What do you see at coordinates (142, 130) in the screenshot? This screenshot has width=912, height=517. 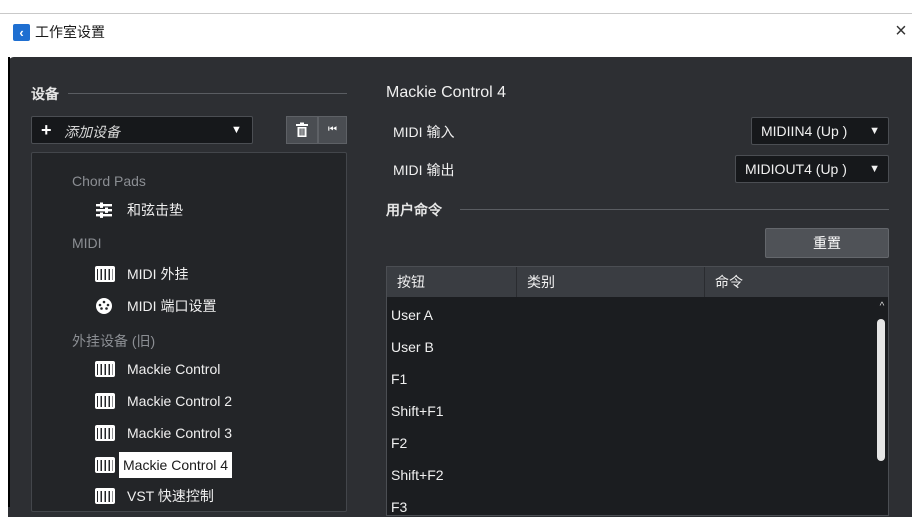 I see `add-device-dropdown: + 添加设备 ▼` at bounding box center [142, 130].